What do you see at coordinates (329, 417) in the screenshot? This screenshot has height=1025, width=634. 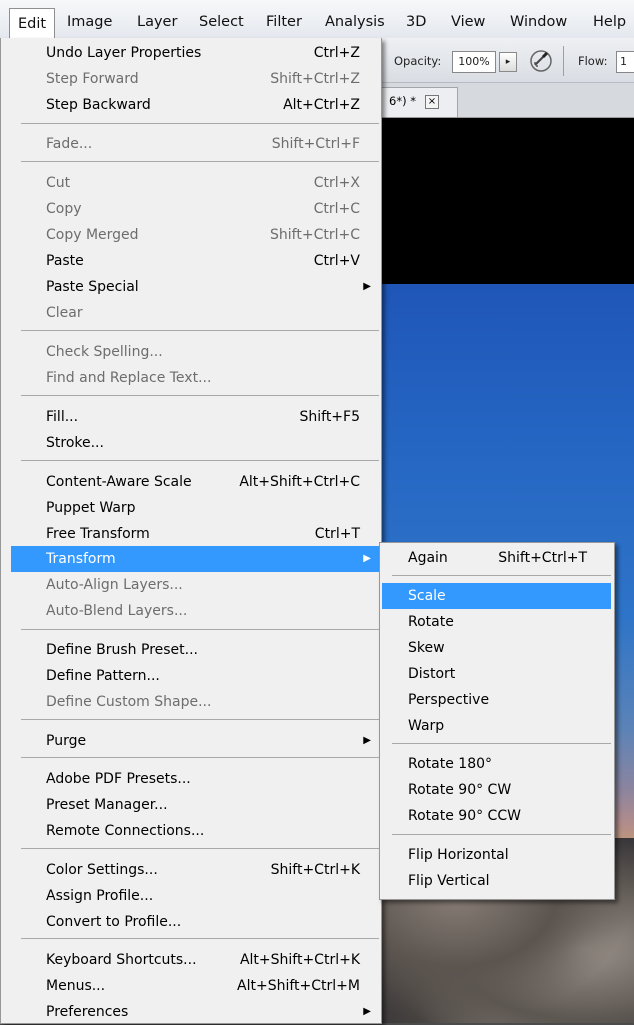 I see `menu-item-shortcut: Shift+F5` at bounding box center [329, 417].